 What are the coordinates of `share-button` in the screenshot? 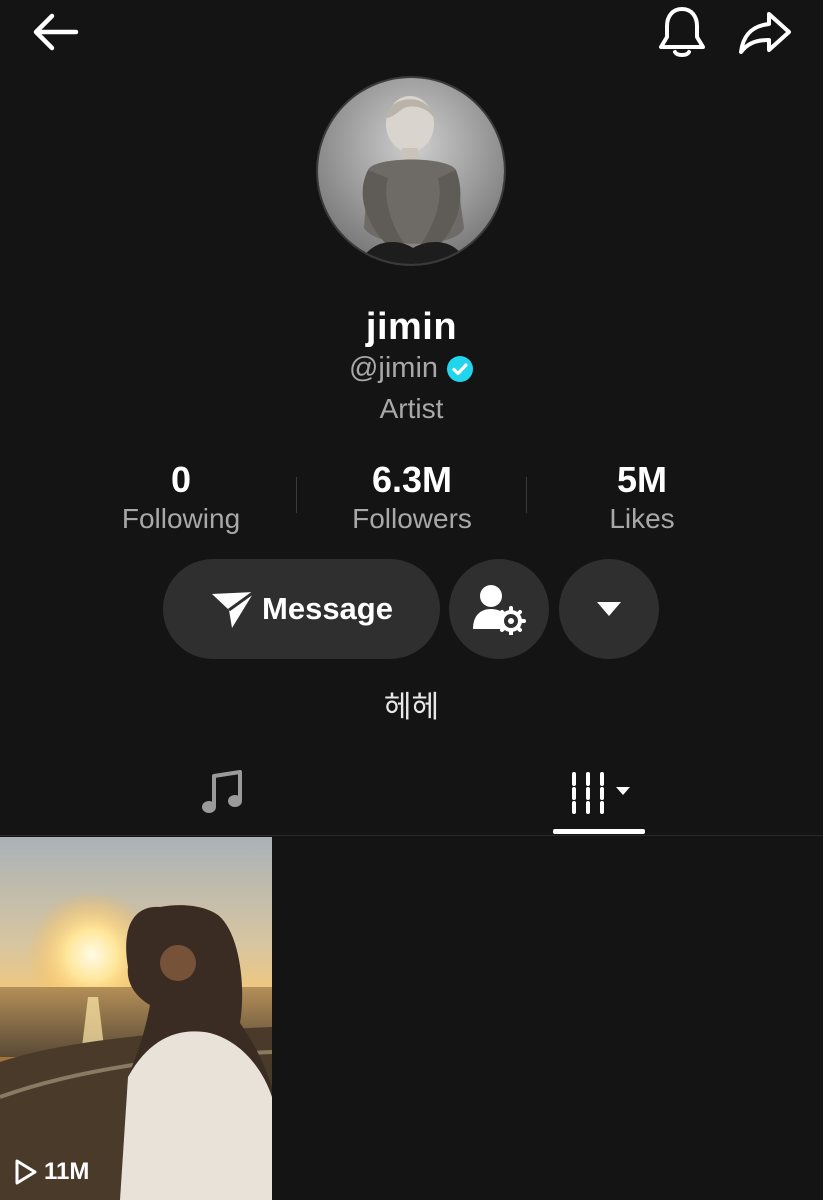 It's located at (765, 32).